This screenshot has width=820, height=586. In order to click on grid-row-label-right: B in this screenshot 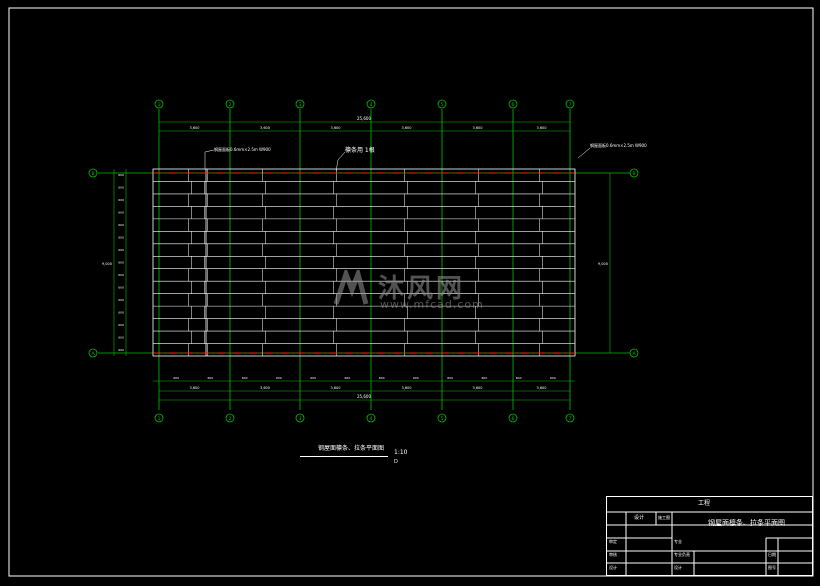, I will do `click(633, 174)`.